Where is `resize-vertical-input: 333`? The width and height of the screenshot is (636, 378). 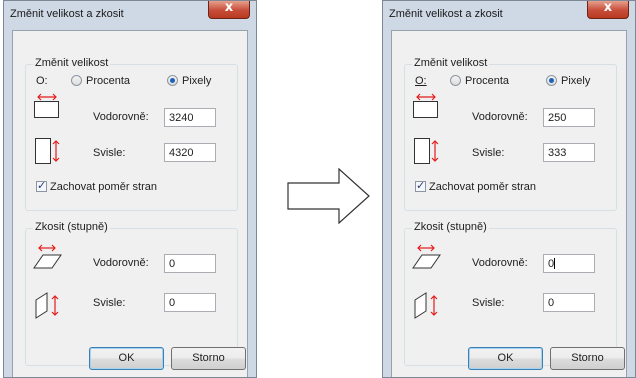
resize-vertical-input: 333 is located at coordinates (569, 152).